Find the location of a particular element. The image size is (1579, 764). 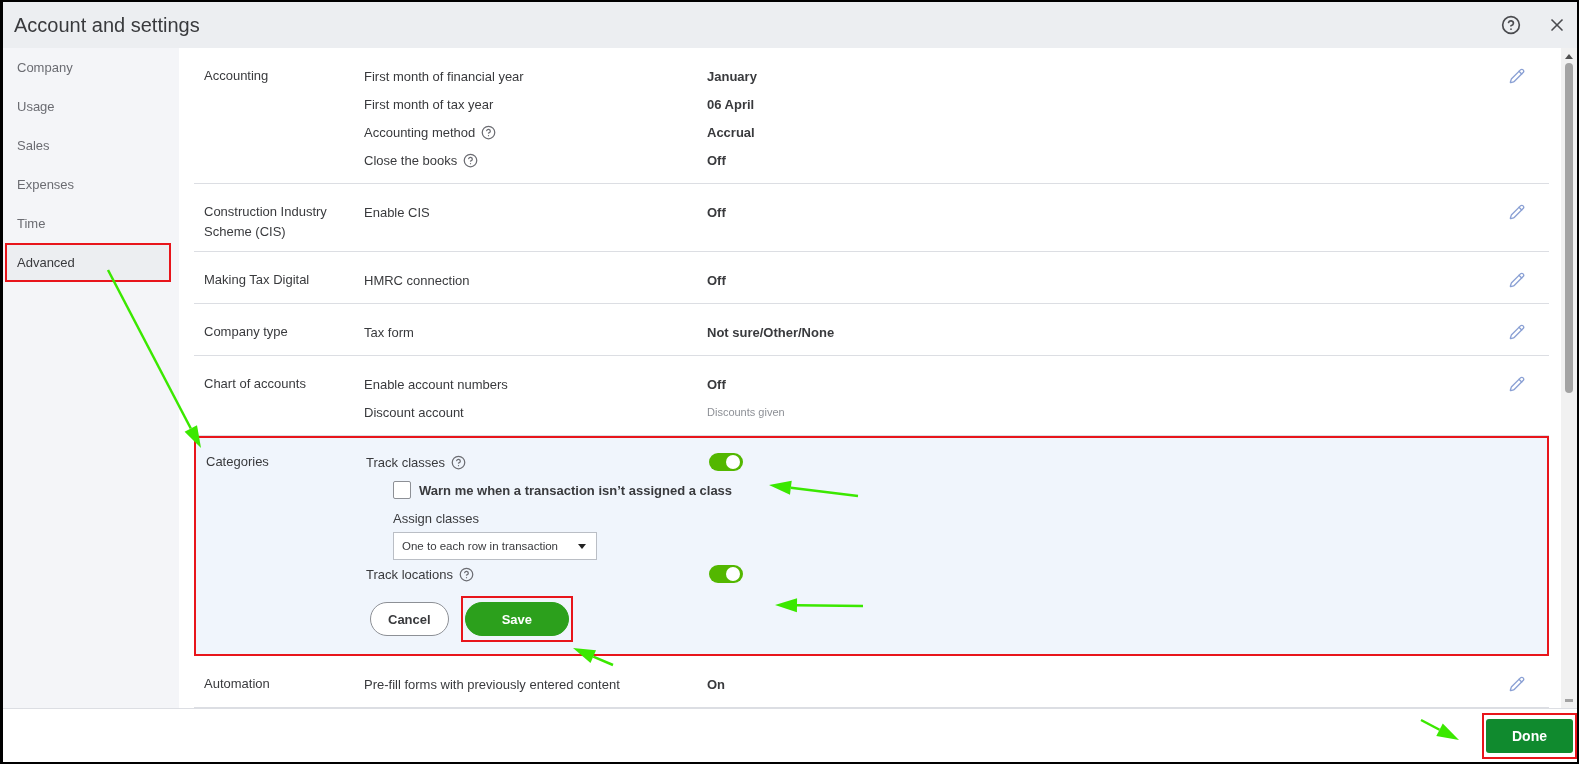

setting-label: Enable account numbers is located at coordinates (436, 384).